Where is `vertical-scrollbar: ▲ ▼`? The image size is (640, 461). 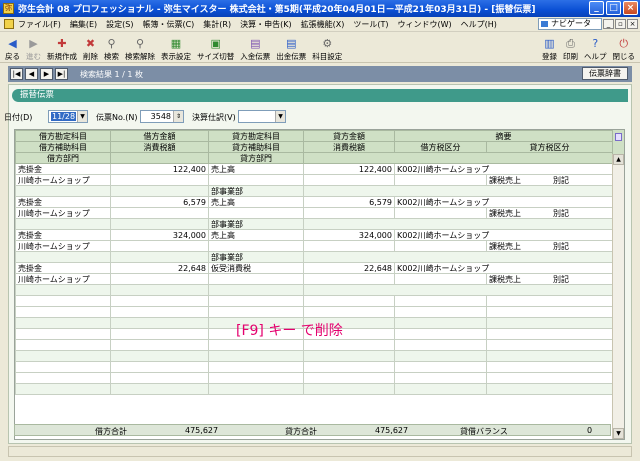 vertical-scrollbar: ▲ ▼ is located at coordinates (618, 296).